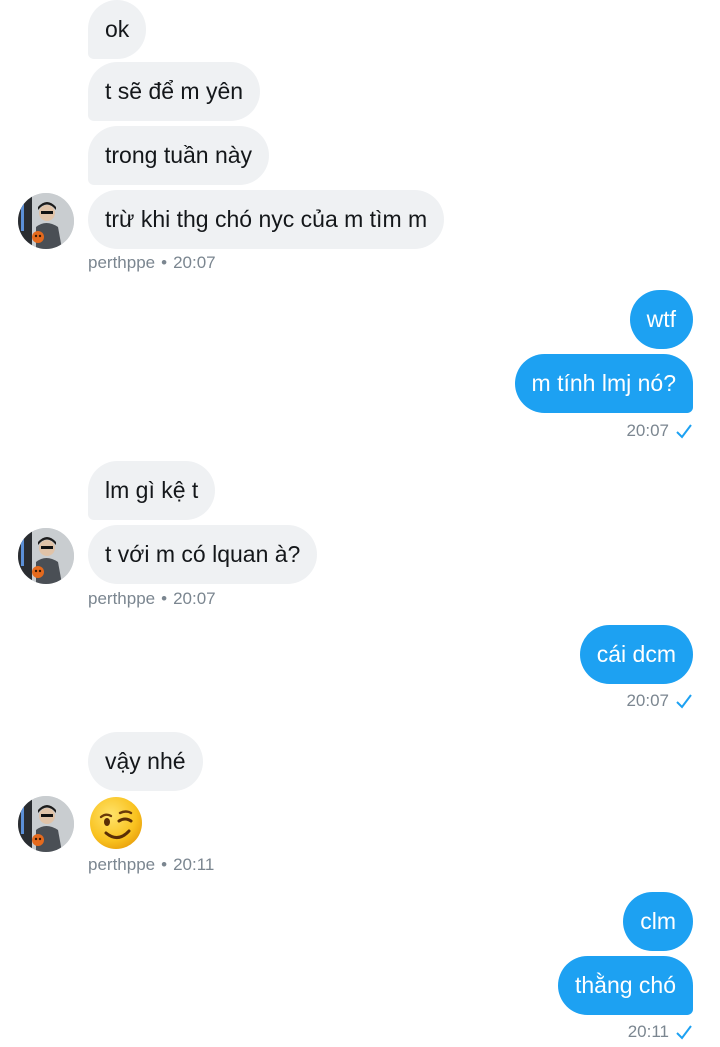 This screenshot has height=1047, width=720. What do you see at coordinates (179, 155) in the screenshot?
I see `incoming-message-bubble: trong tuần này` at bounding box center [179, 155].